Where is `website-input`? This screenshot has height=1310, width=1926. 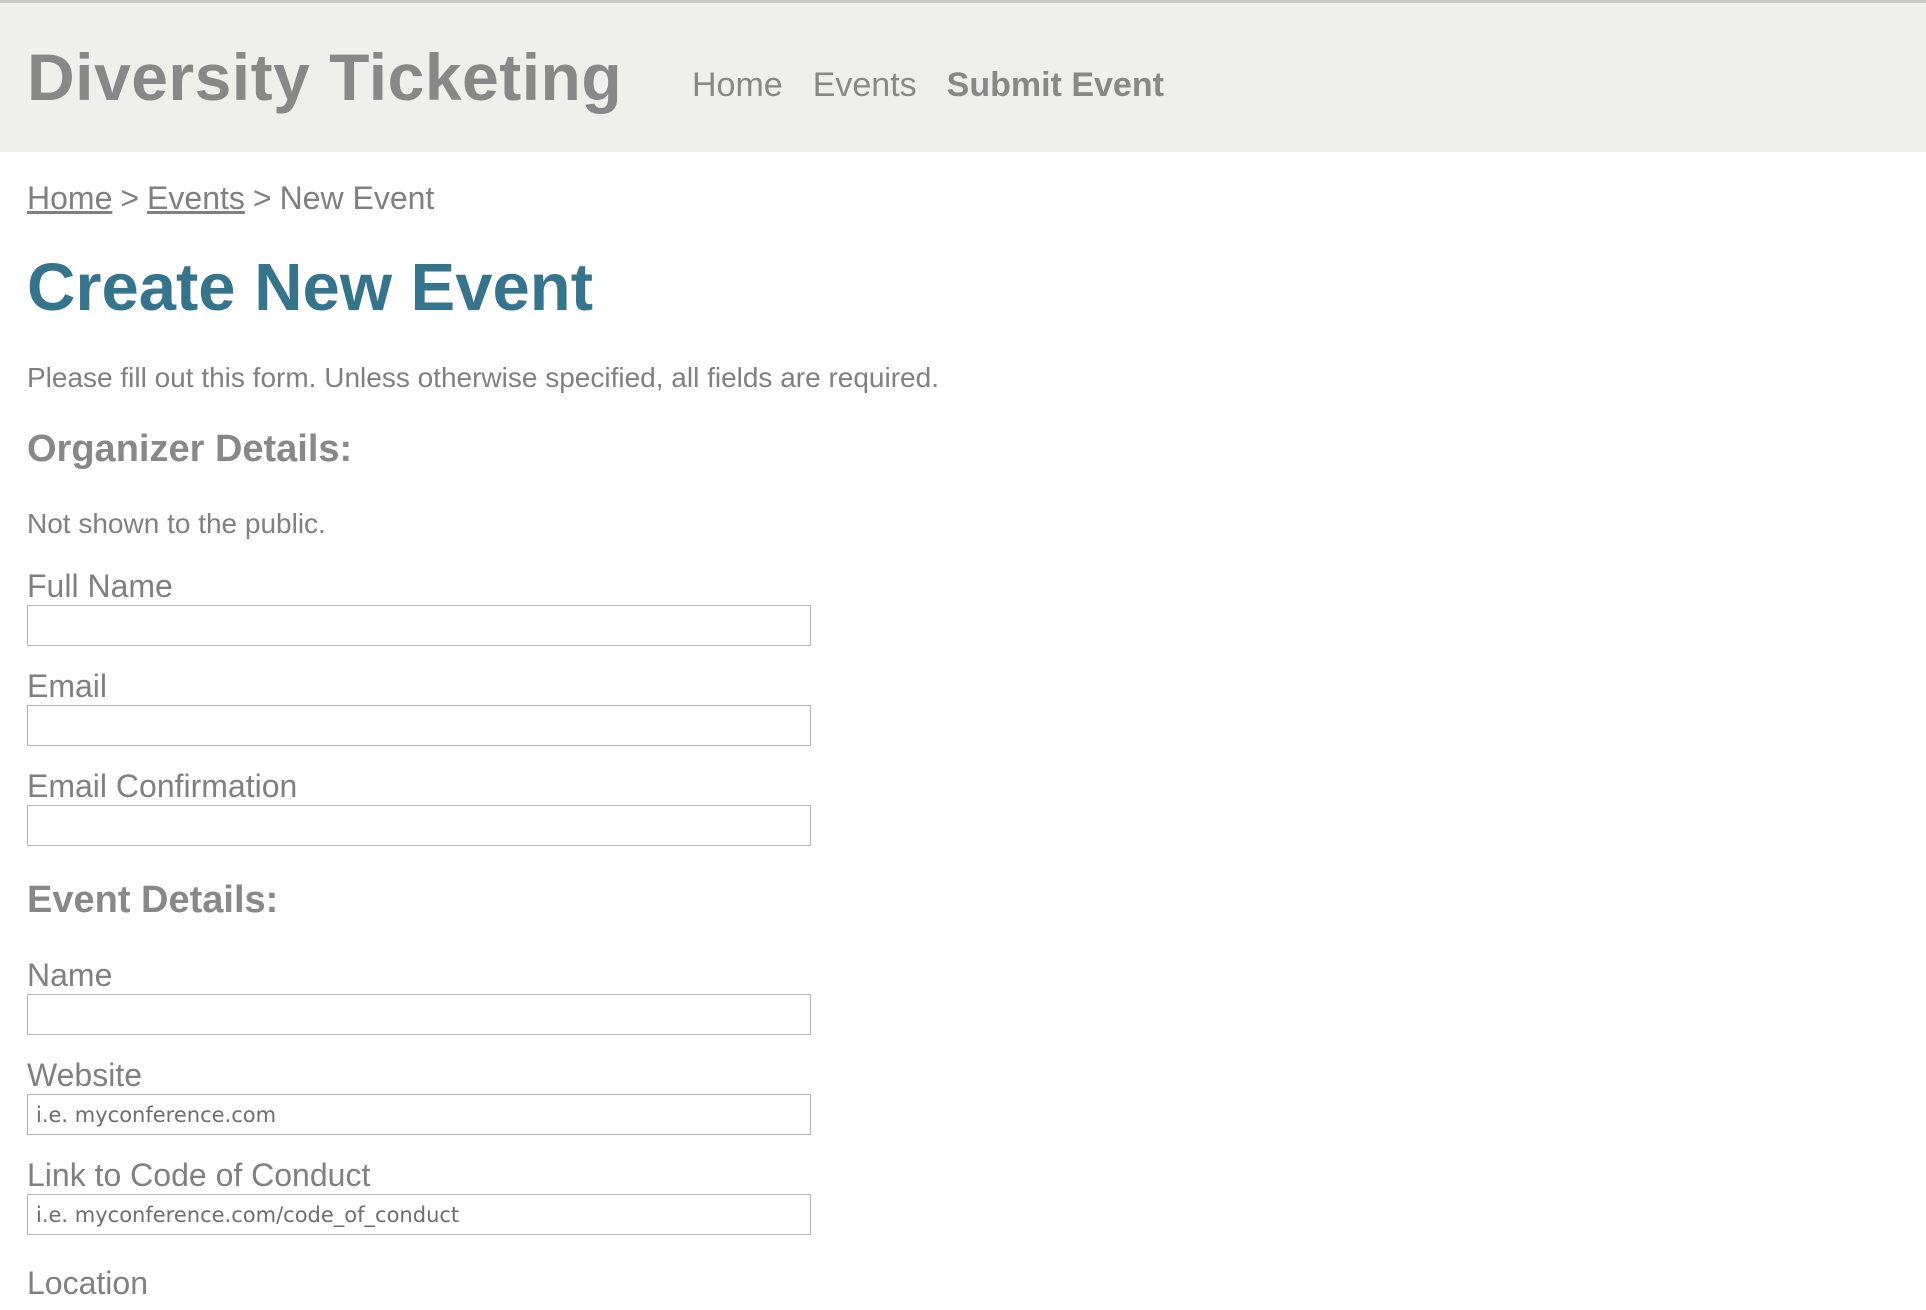
website-input is located at coordinates (419, 1114).